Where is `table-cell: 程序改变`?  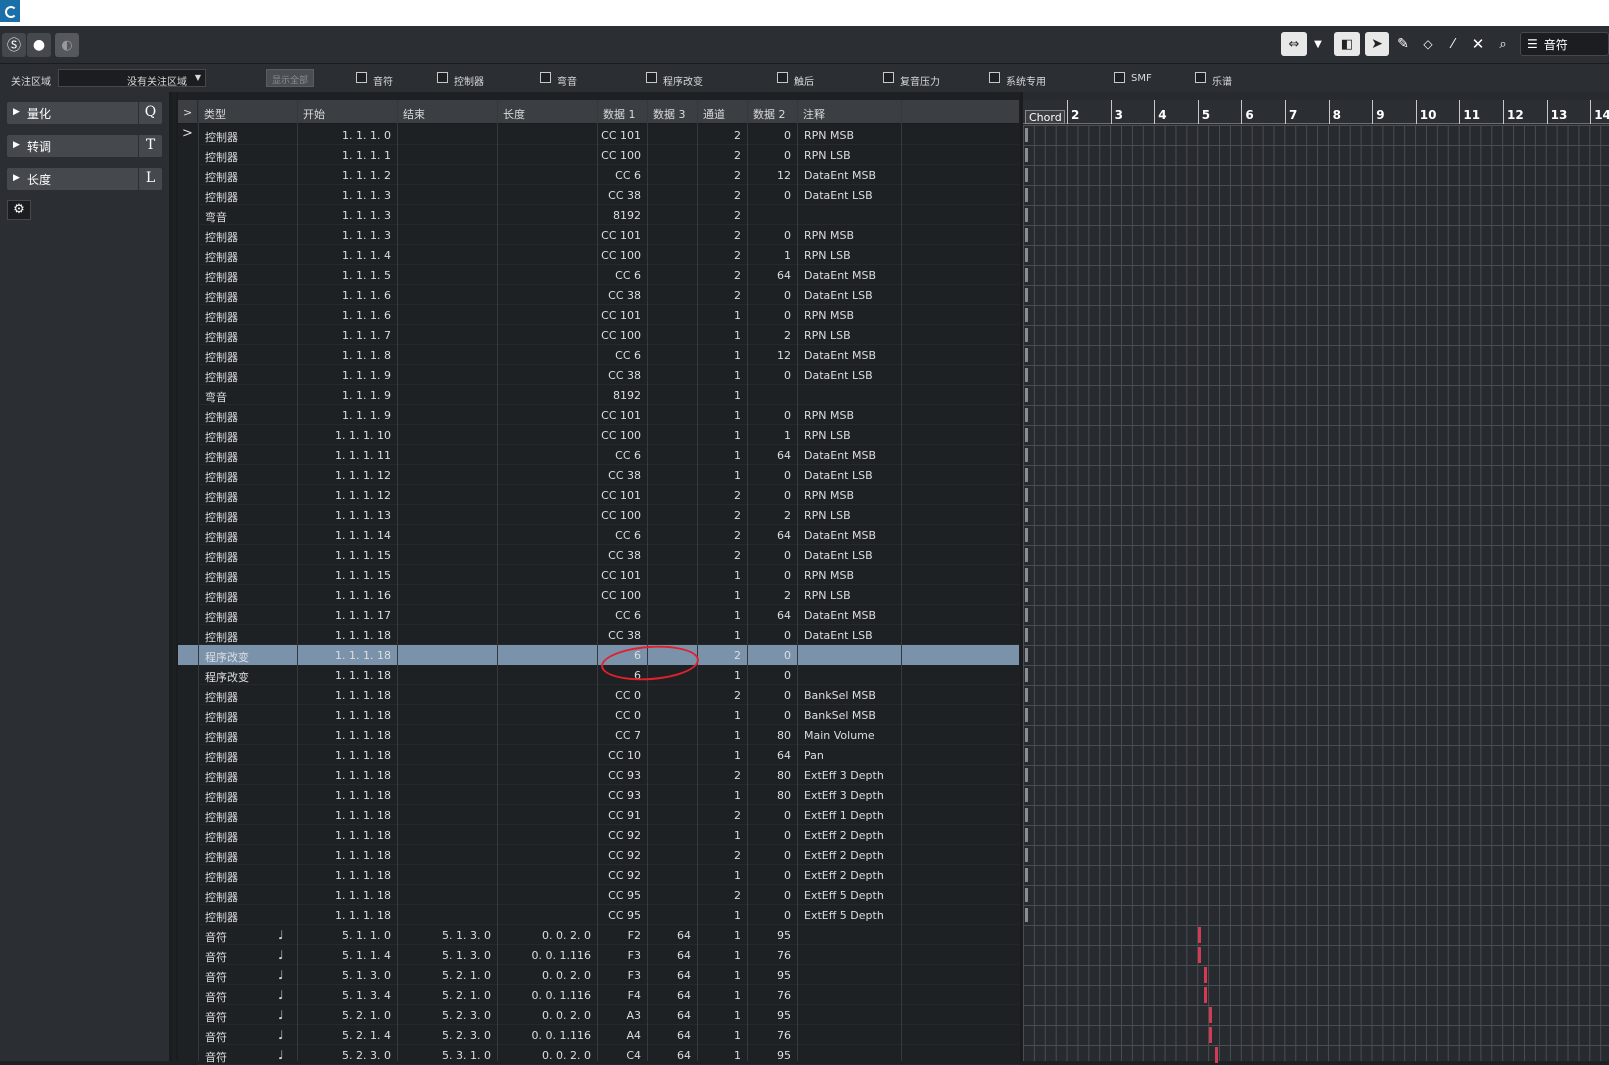
table-cell: 程序改变 is located at coordinates (248, 655).